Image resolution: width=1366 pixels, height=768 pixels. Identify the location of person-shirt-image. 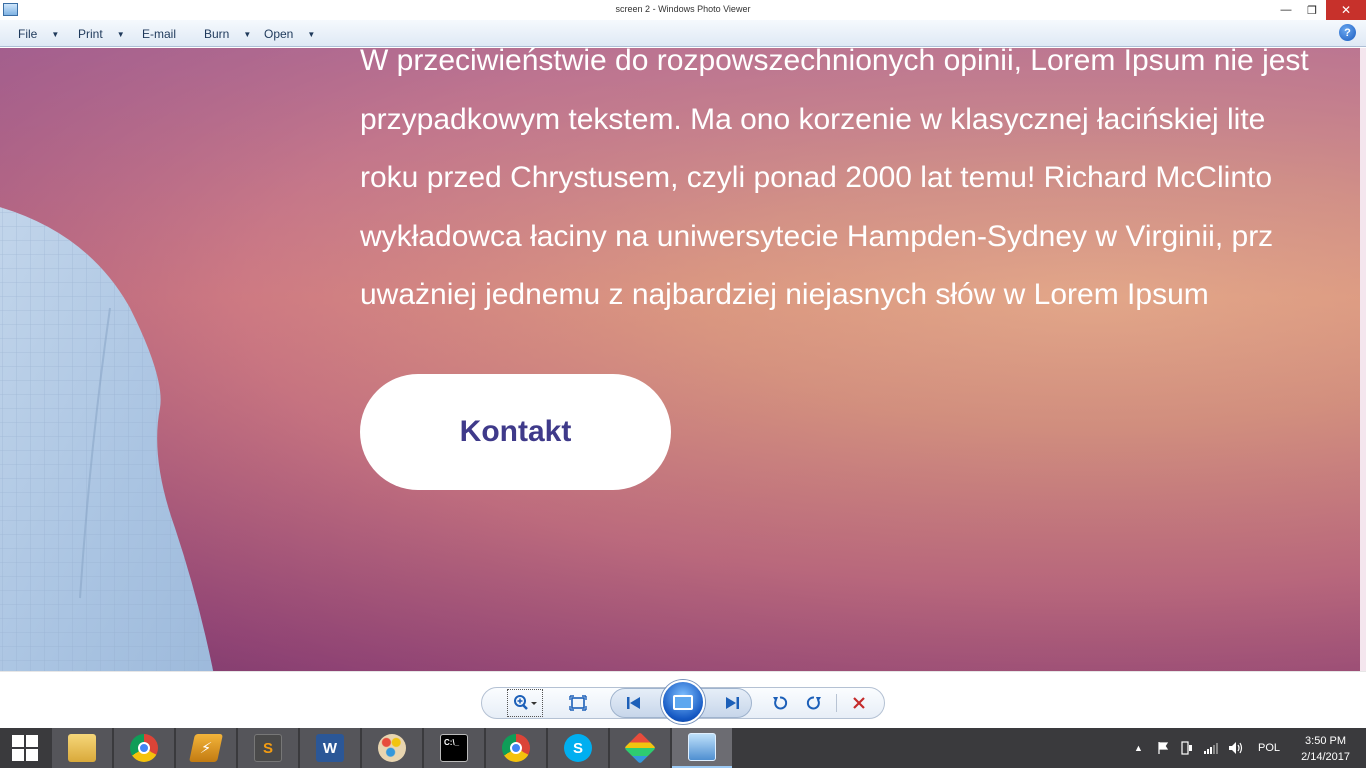
(107, 439).